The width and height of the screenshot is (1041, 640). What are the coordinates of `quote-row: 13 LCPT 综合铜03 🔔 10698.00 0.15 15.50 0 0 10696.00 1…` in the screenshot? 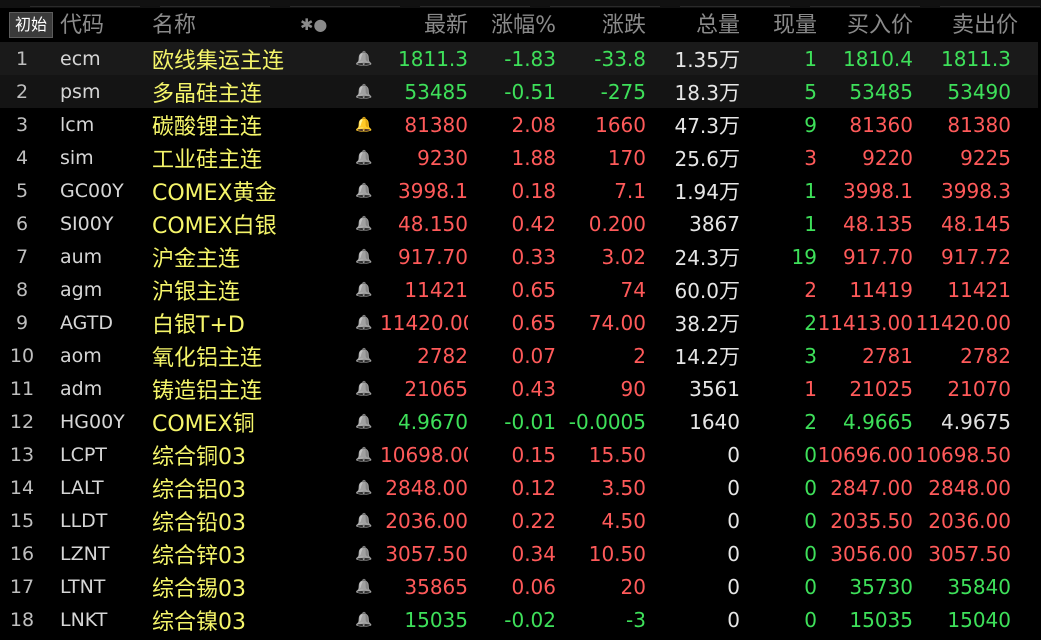 It's located at (520, 454).